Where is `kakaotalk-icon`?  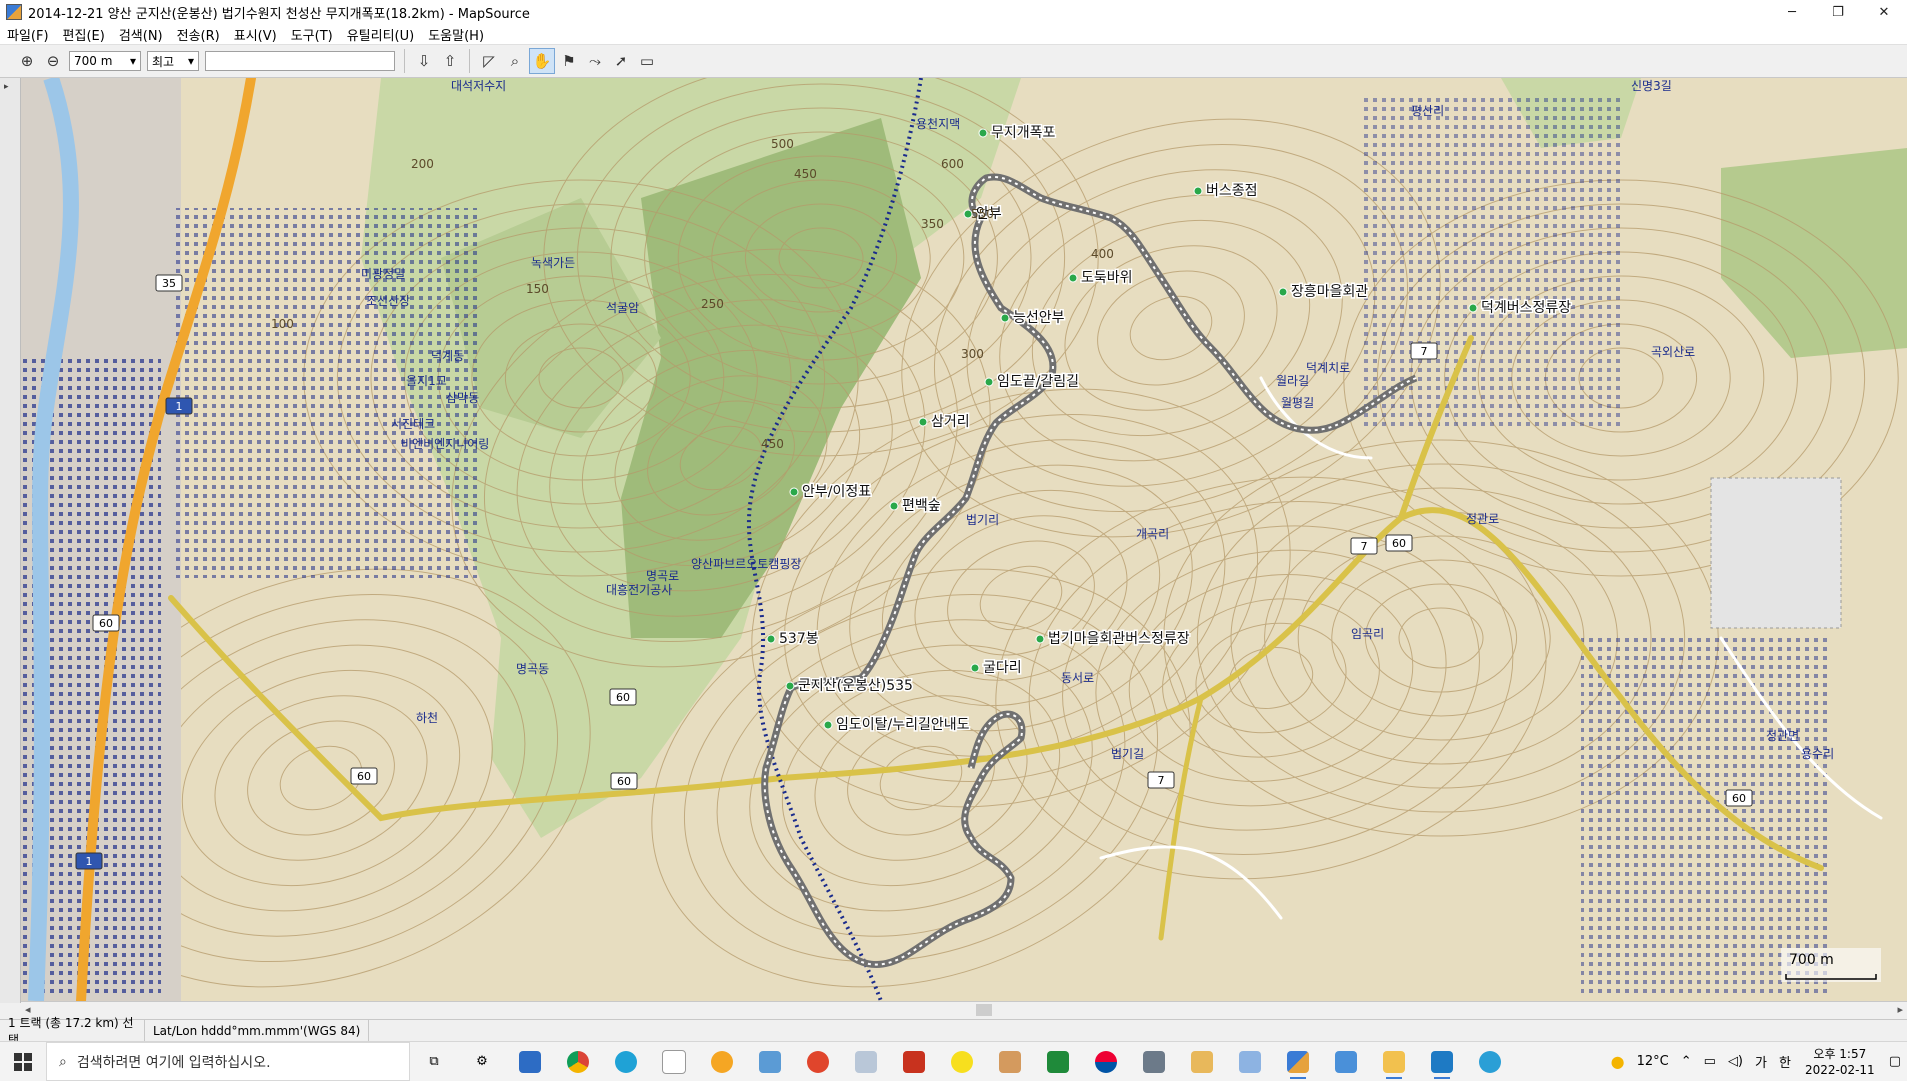 kakaotalk-icon is located at coordinates (962, 1061).